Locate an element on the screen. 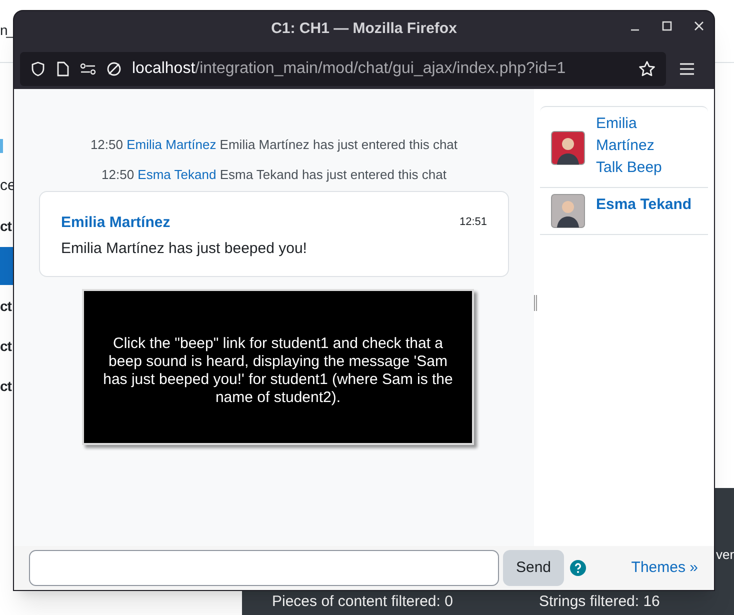  themes-link: Themes » is located at coordinates (664, 568).